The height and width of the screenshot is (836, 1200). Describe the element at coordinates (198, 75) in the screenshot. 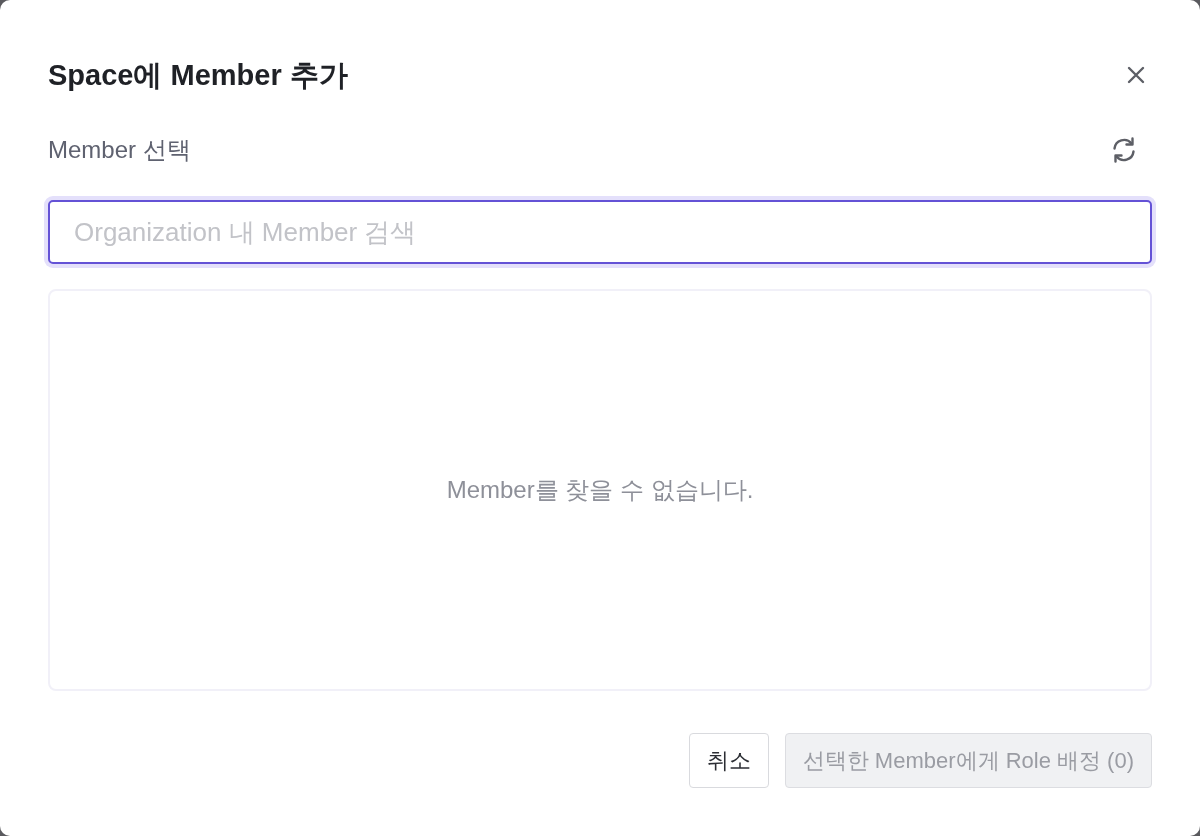

I see `dialog-title: Space에 Member 추가` at that location.